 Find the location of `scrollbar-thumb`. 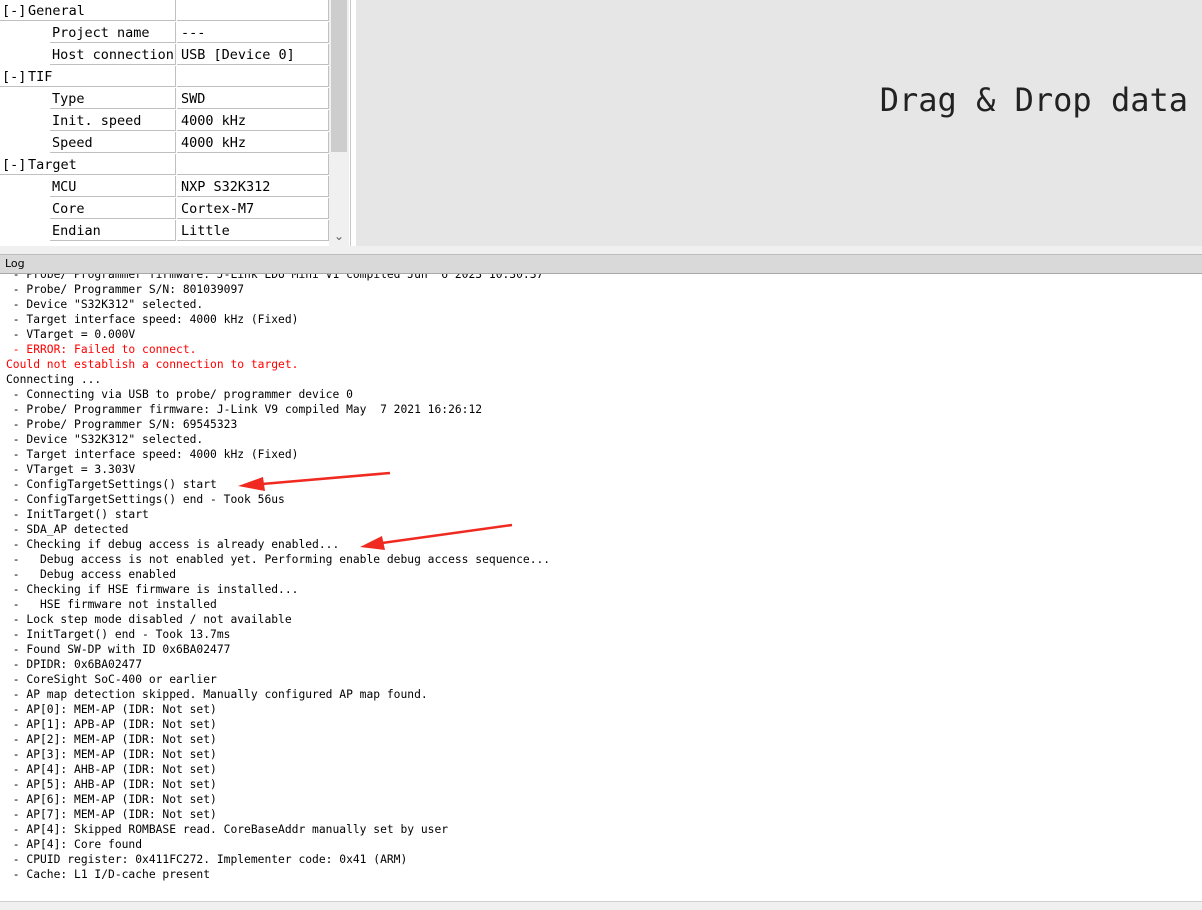

scrollbar-thumb is located at coordinates (339, 76).